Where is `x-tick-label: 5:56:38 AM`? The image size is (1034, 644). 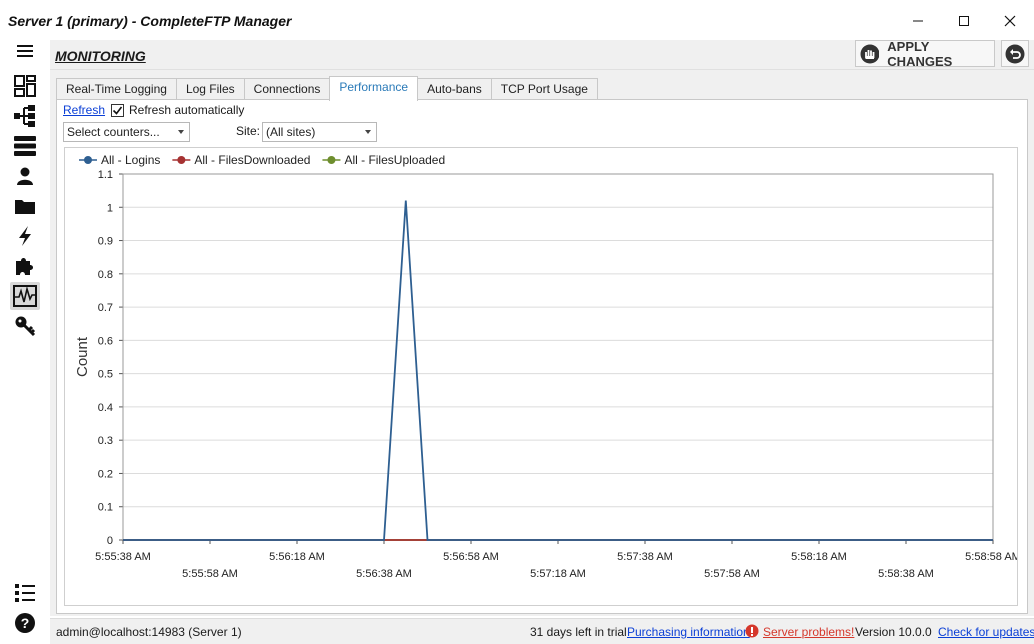
x-tick-label: 5:56:38 AM is located at coordinates (384, 574).